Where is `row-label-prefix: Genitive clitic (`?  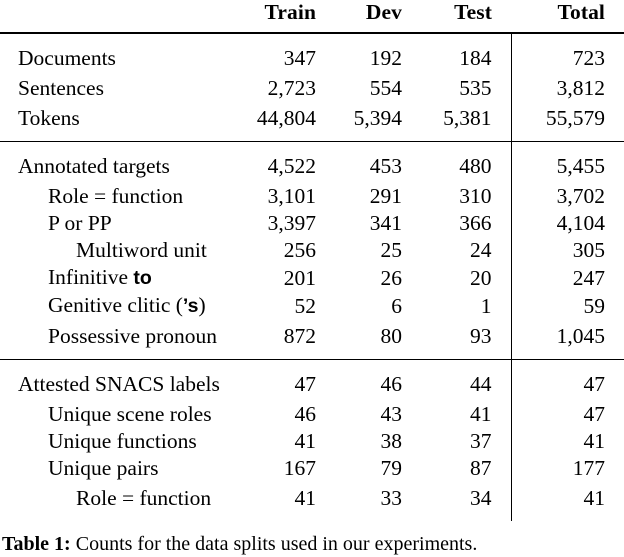 row-label-prefix: Genitive clitic ( is located at coordinates (115, 305).